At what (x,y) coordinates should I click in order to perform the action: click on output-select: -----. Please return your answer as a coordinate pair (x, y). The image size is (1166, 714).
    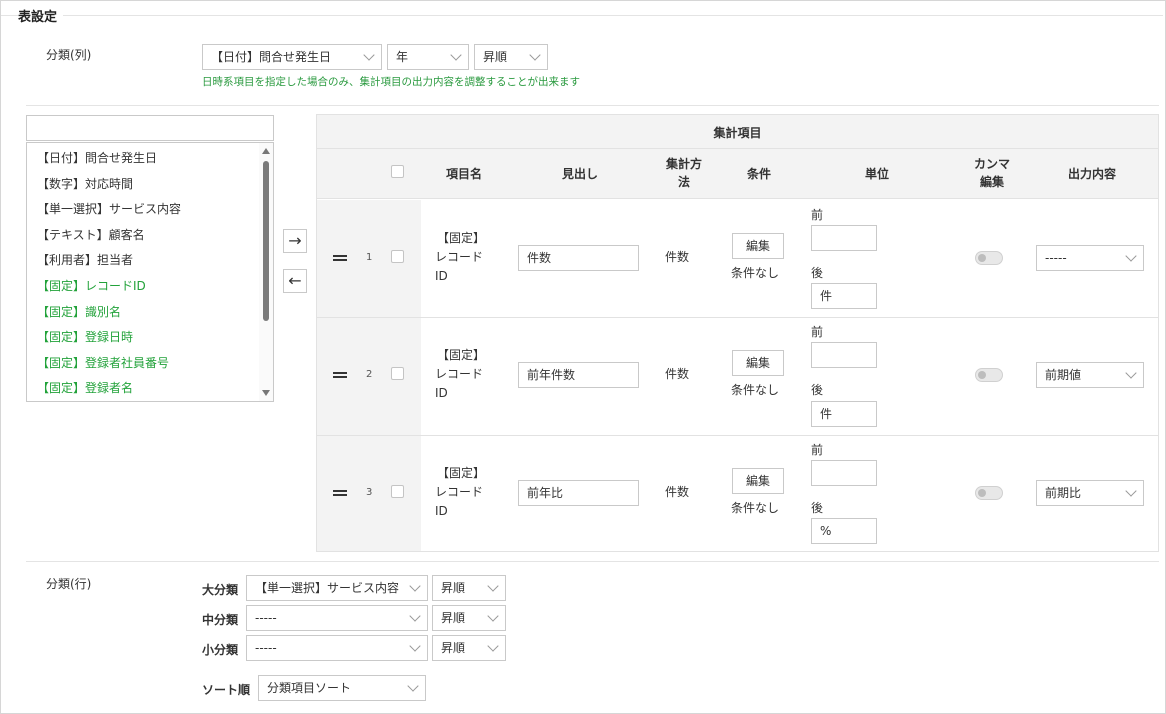
    Looking at the image, I should click on (1090, 258).